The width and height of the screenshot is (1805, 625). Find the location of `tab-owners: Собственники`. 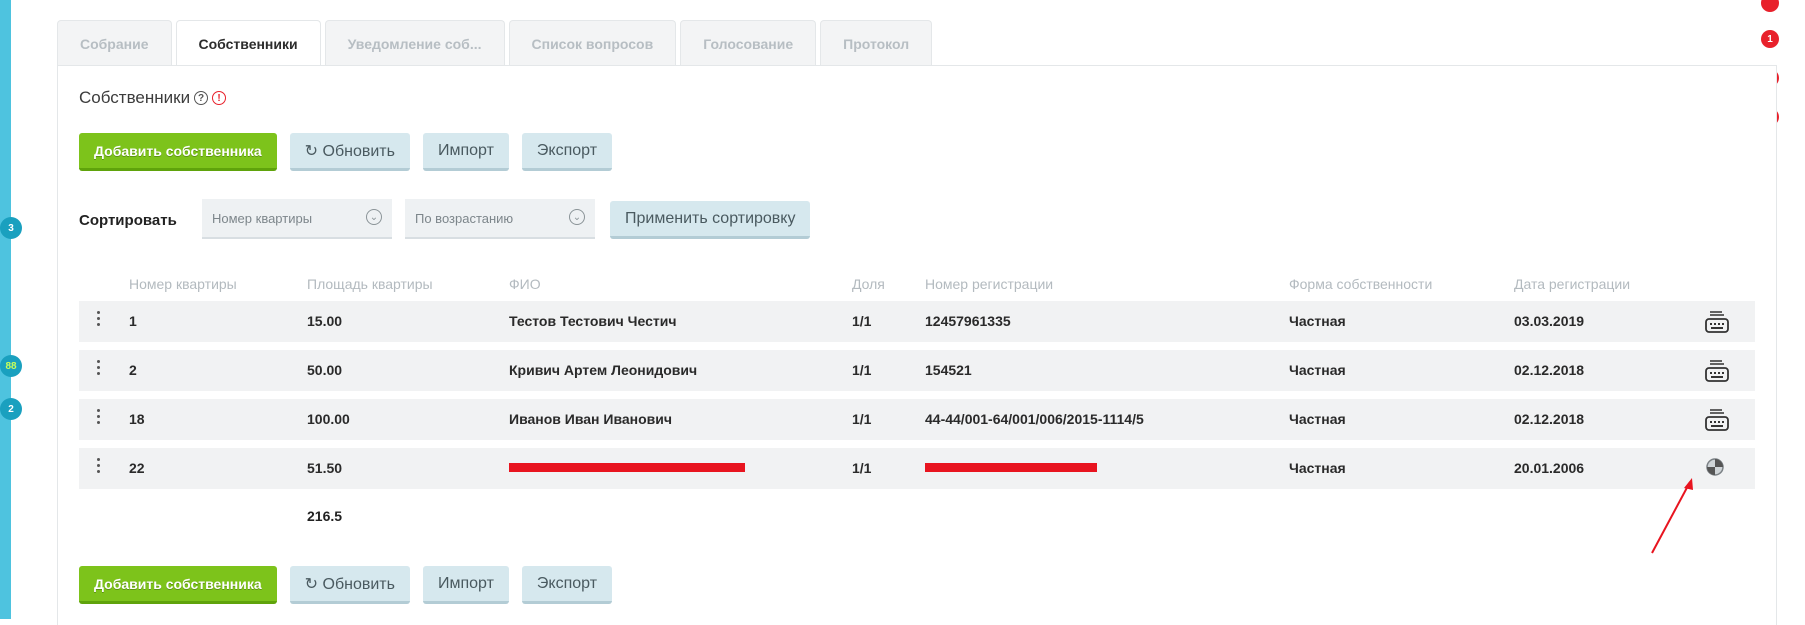

tab-owners: Собственники is located at coordinates (248, 43).